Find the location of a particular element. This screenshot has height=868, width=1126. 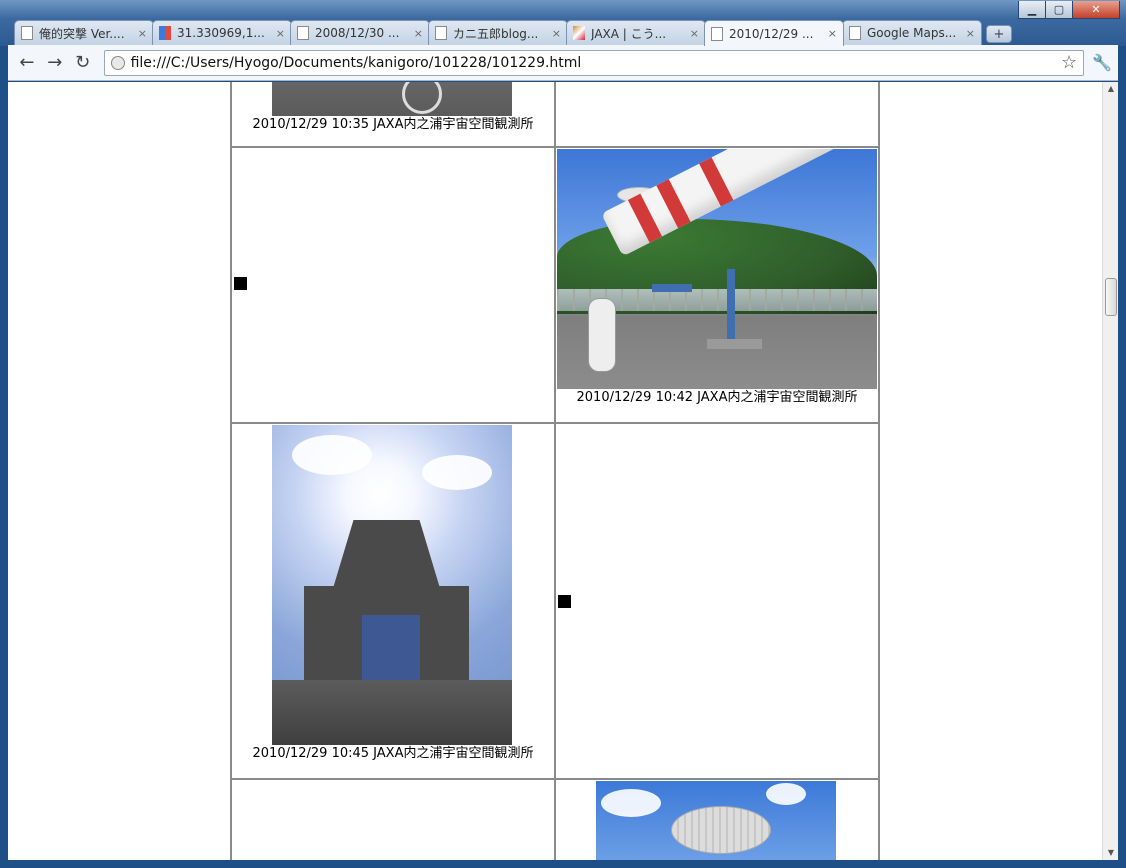

photo-cell-row4-right is located at coordinates (717, 819).